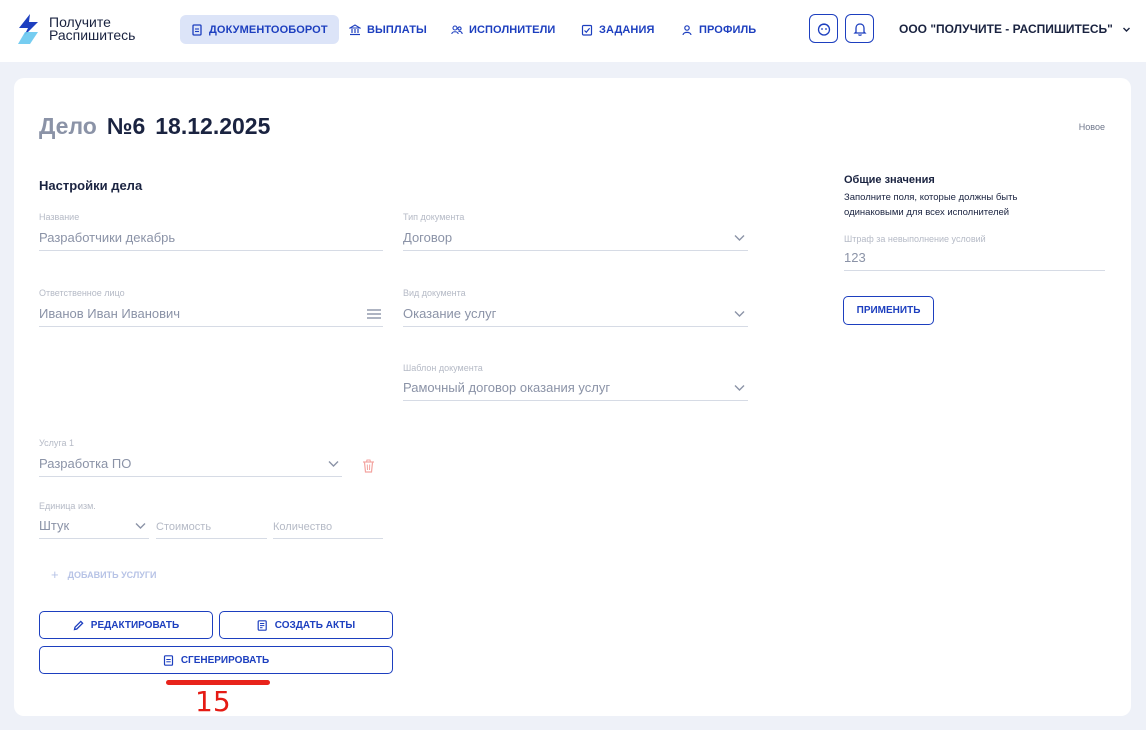  What do you see at coordinates (107, 237) in the screenshot?
I see `name-value: Разработчики декабрь` at bounding box center [107, 237].